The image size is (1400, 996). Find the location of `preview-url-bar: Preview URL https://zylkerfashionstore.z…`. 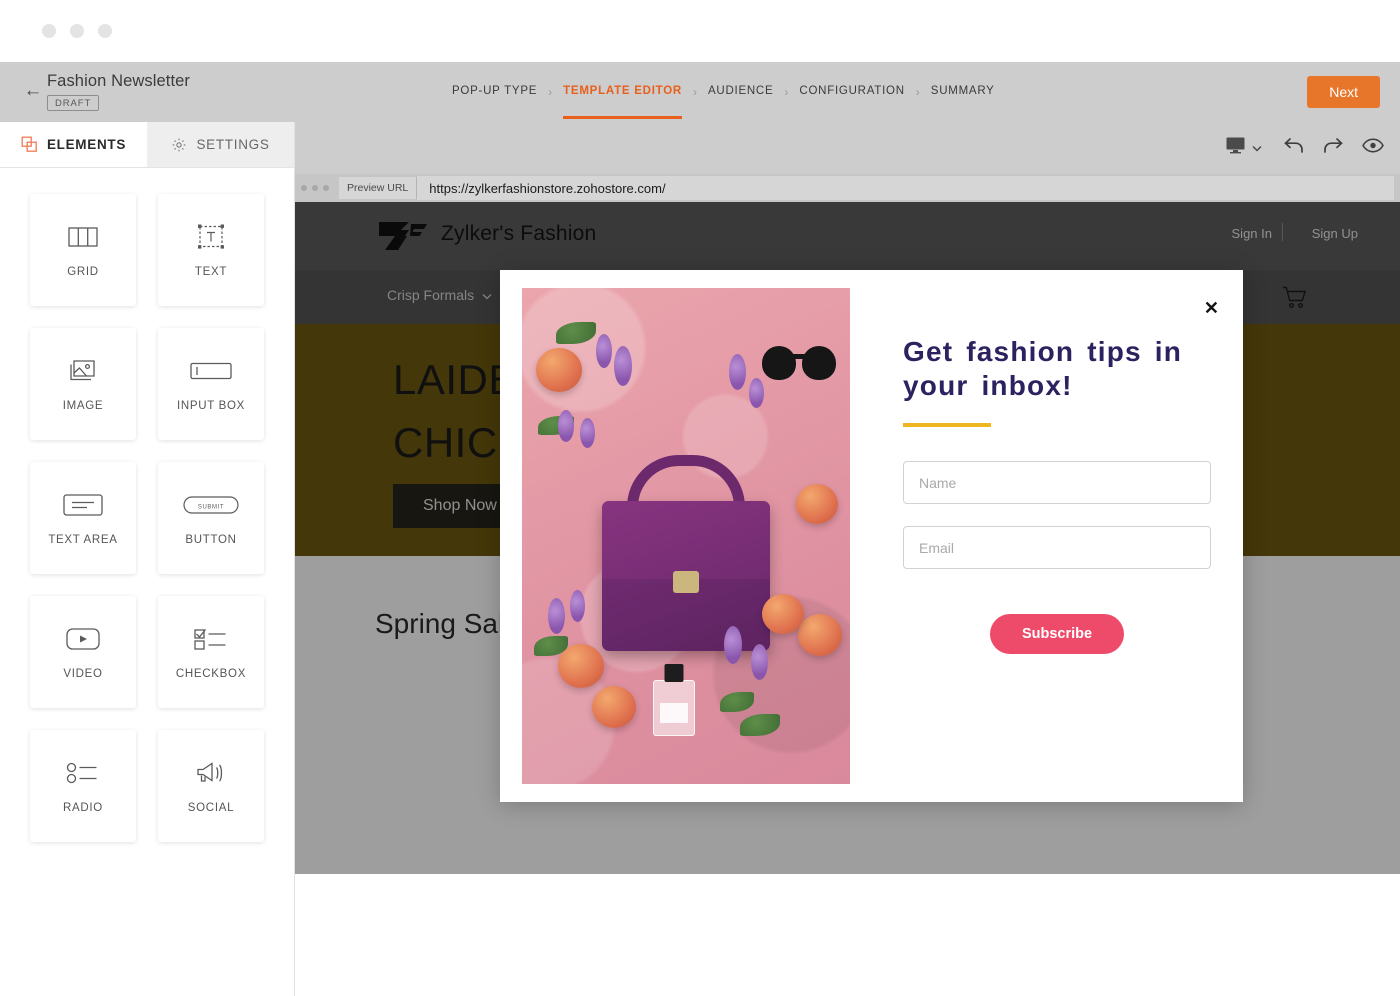

preview-url-bar: Preview URL https://zylkerfashionstore.z… is located at coordinates (847, 188).